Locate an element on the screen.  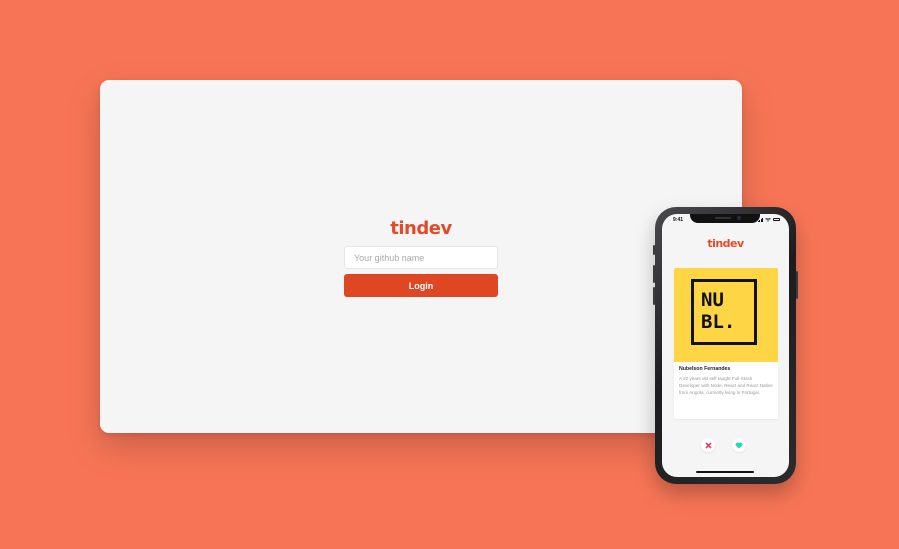
avatar: NU BL. is located at coordinates (726, 315).